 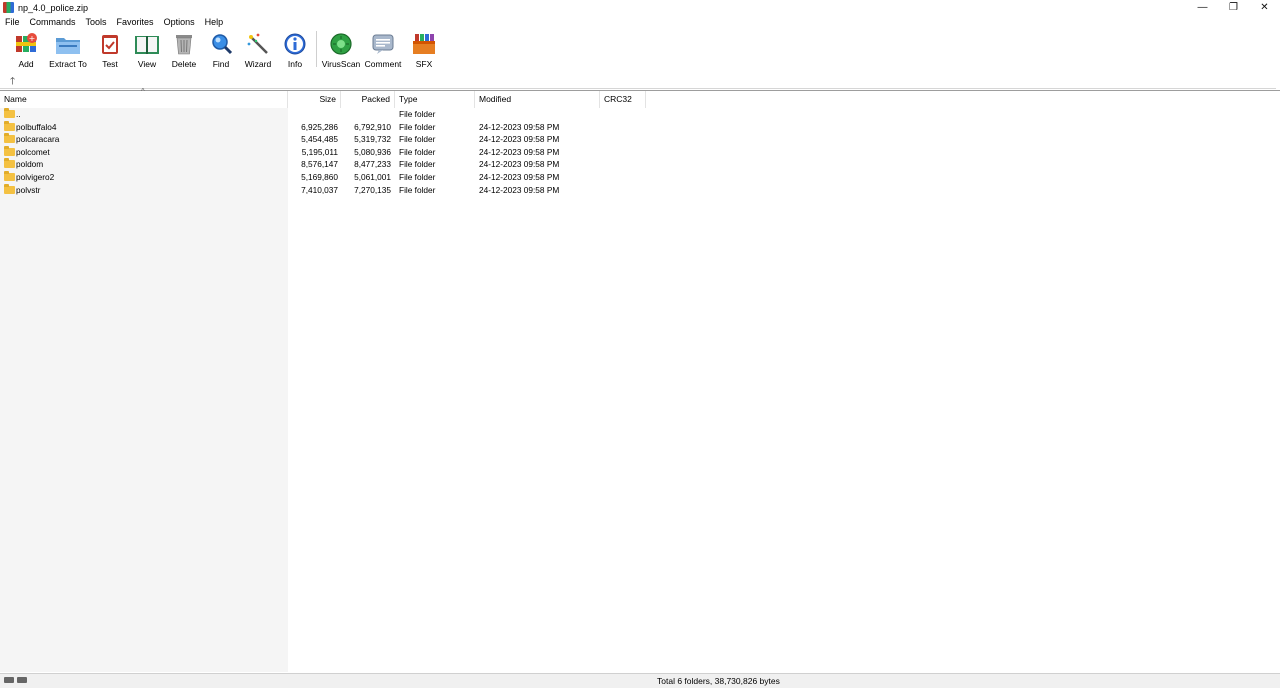 I want to click on file-name: polcaracara, so click(x=38, y=139).